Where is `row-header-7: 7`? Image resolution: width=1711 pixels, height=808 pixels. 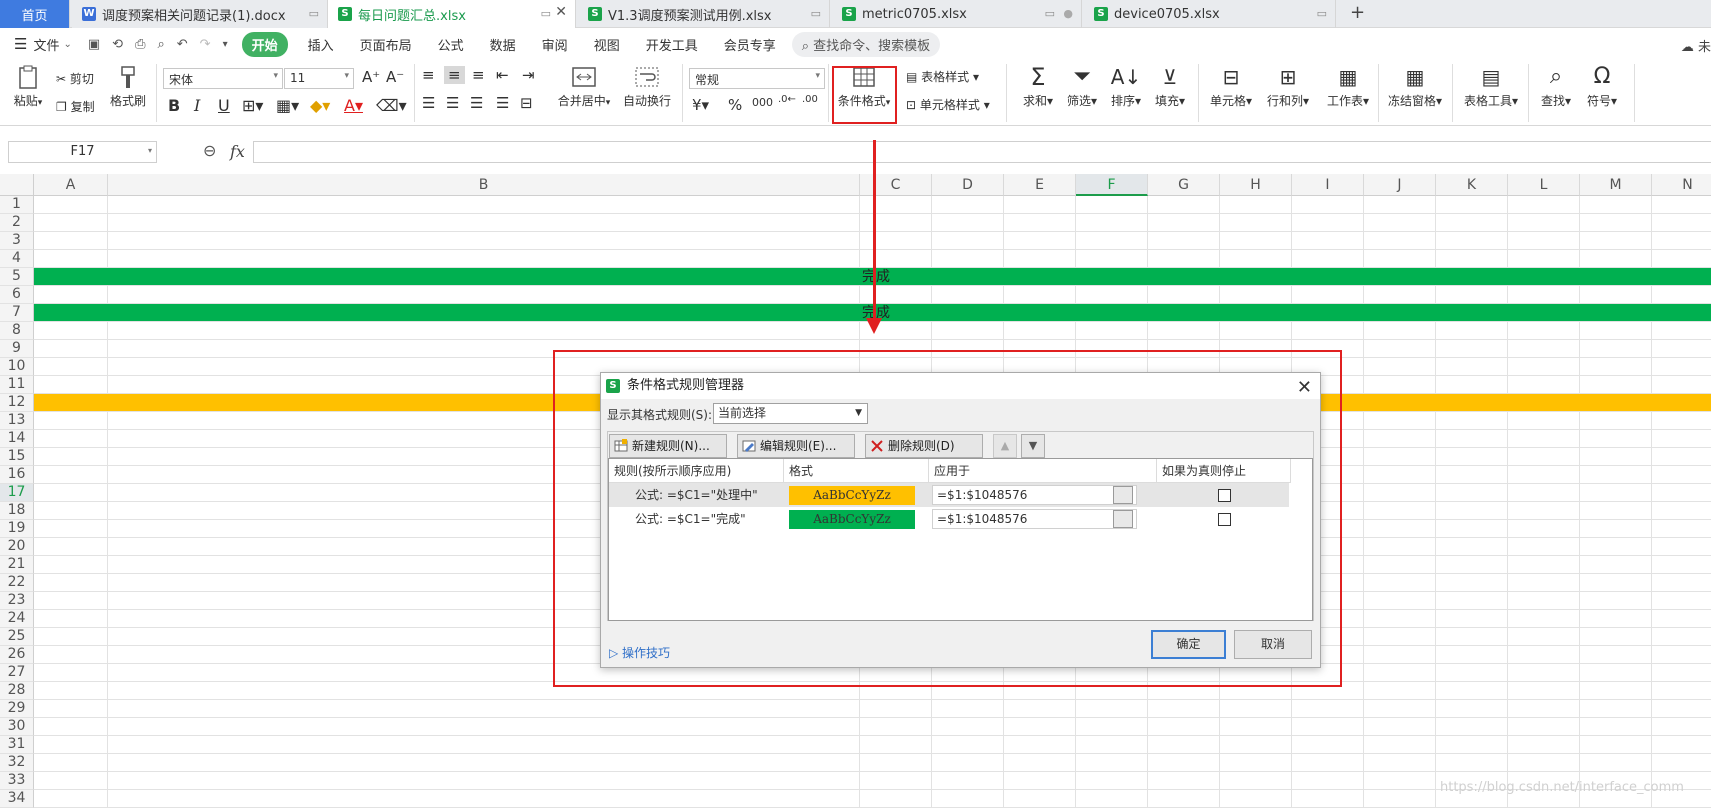 row-header-7: 7 is located at coordinates (17, 313).